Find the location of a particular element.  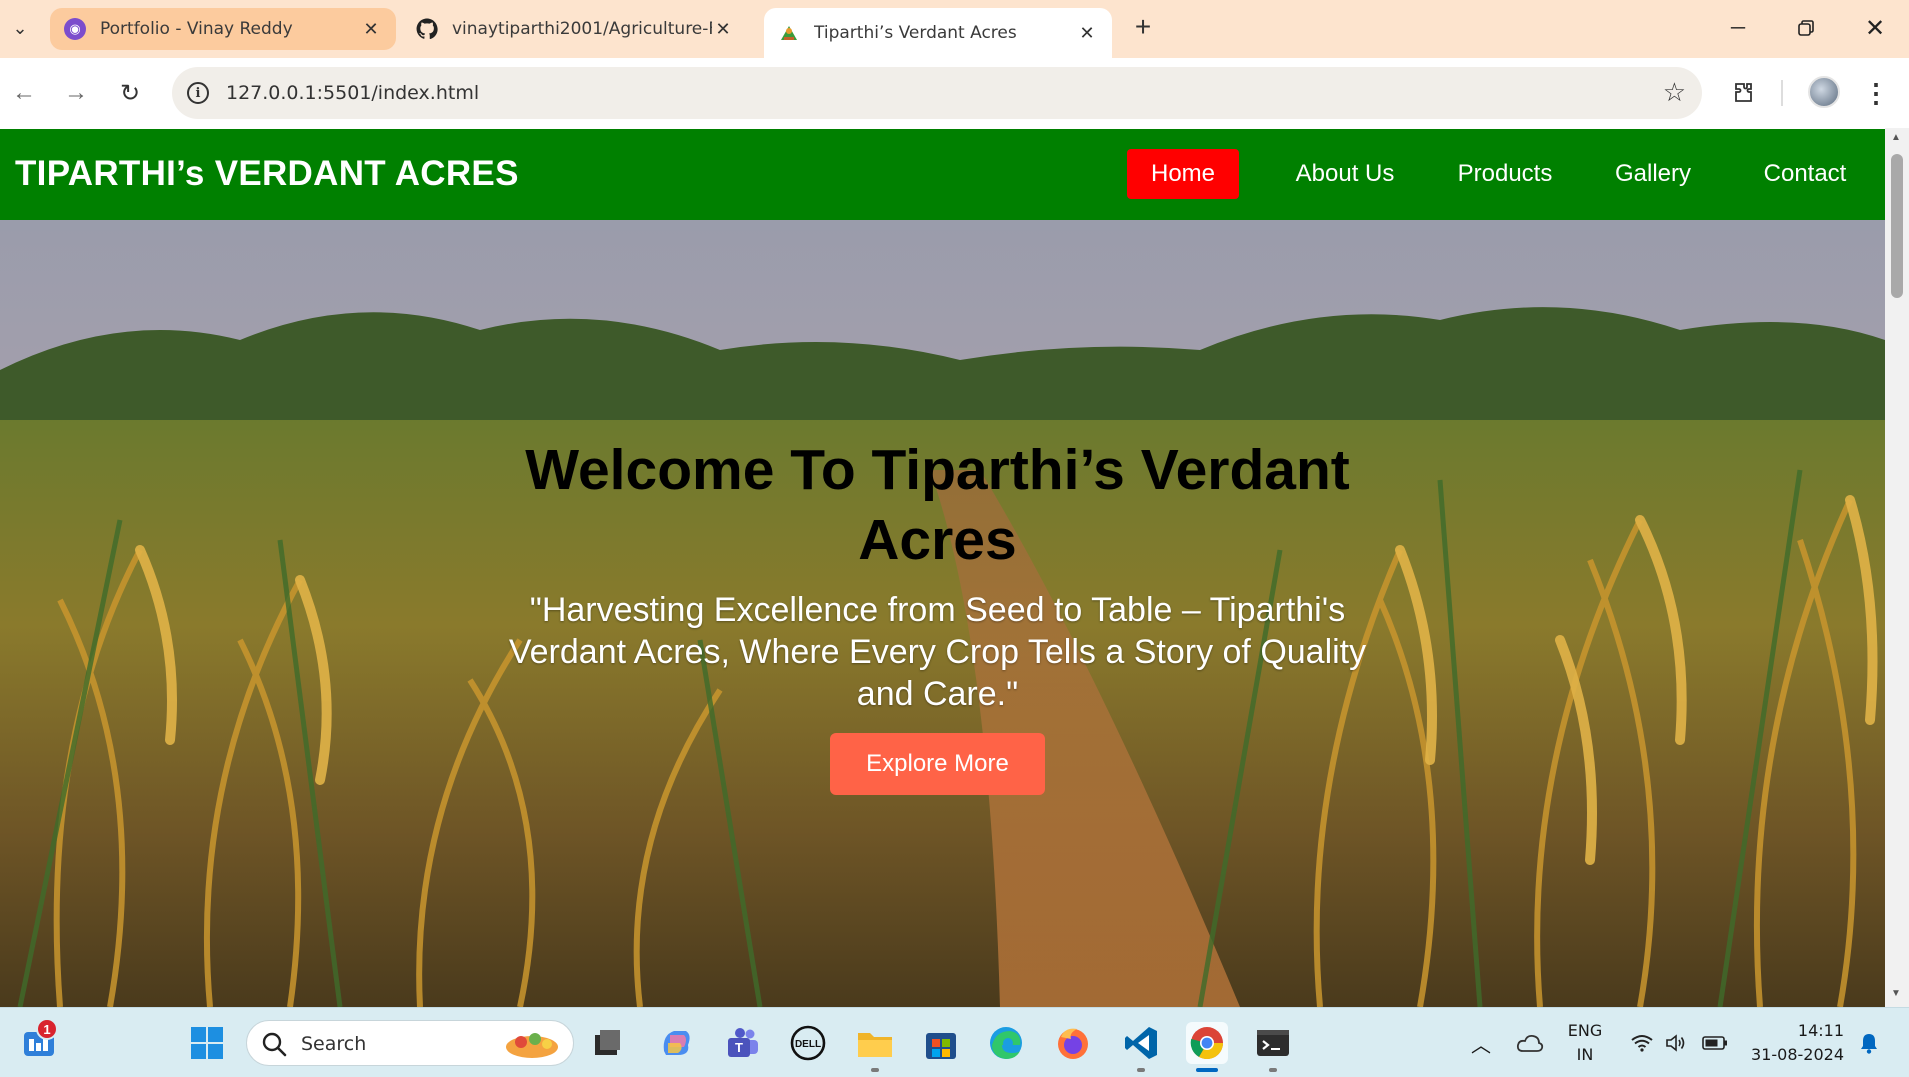

dell-button: DELL is located at coordinates (808, 1043).